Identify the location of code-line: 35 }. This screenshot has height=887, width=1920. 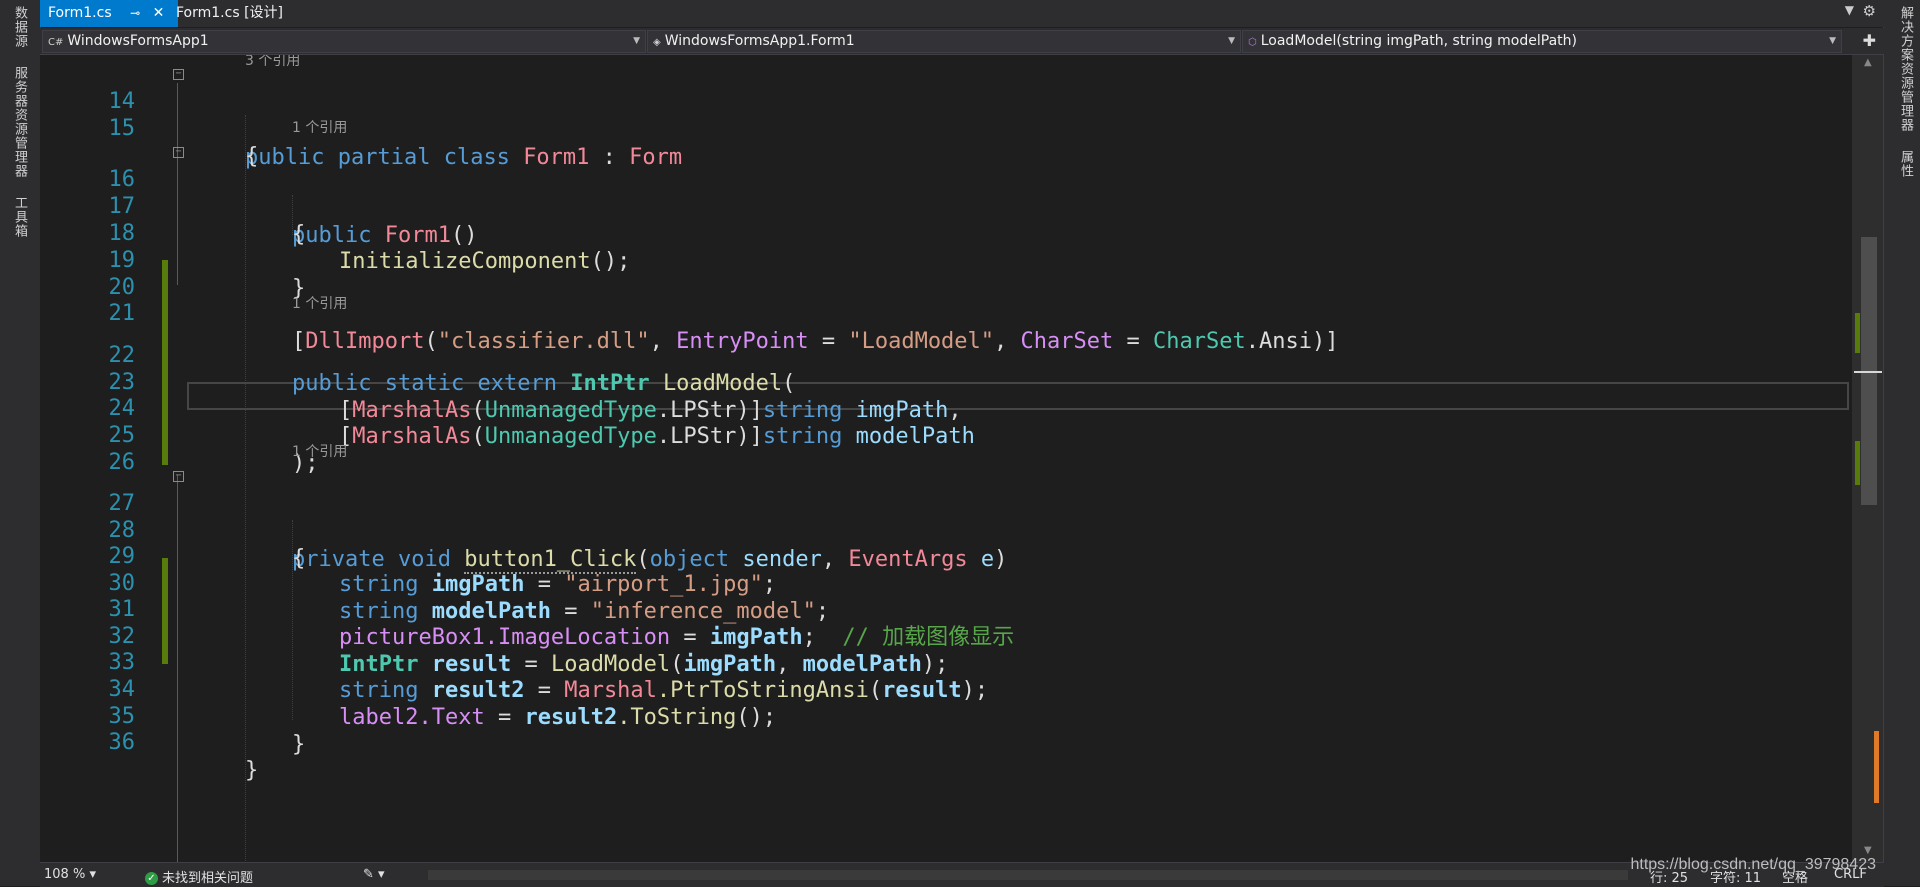
(207, 730).